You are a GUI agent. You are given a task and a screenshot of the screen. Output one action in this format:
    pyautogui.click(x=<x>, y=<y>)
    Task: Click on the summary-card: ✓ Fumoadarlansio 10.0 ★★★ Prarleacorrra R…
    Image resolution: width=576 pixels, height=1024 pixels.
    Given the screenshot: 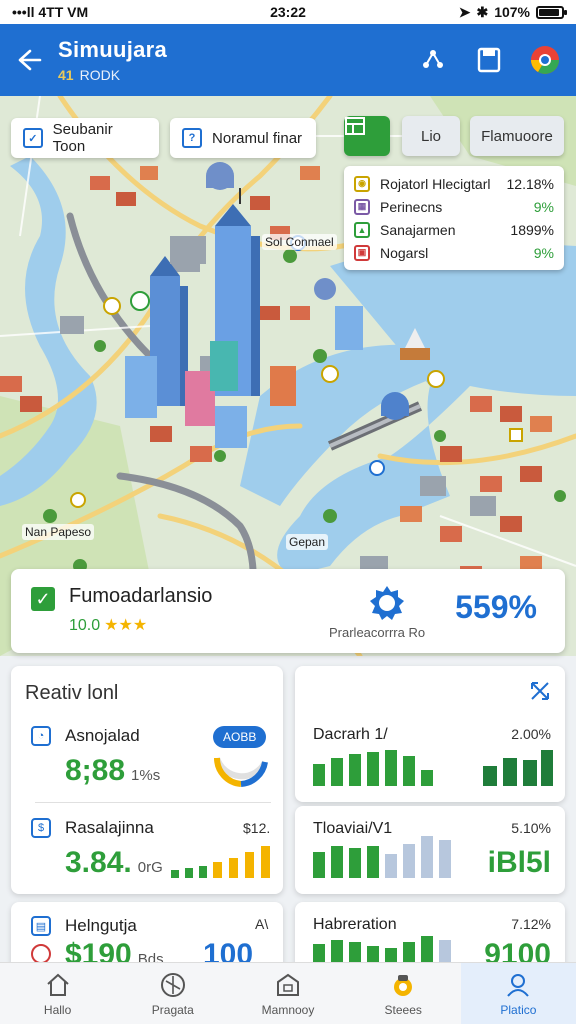 What is the action you would take?
    pyautogui.click(x=288, y=611)
    